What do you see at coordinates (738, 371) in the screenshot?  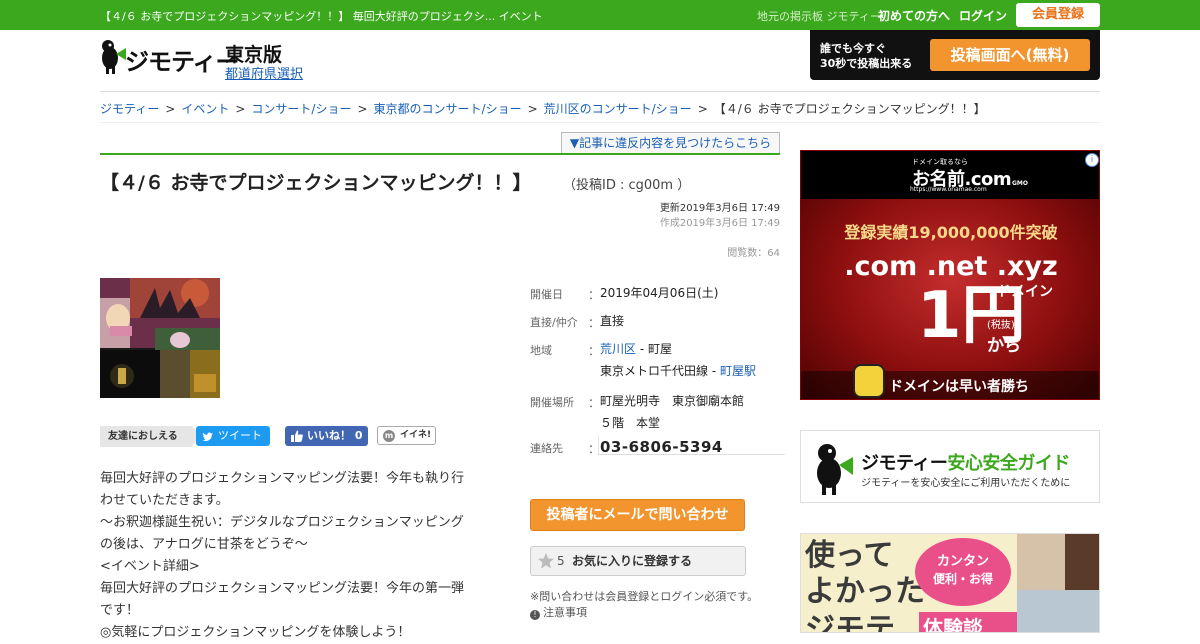 I see `station-link: 町屋駅` at bounding box center [738, 371].